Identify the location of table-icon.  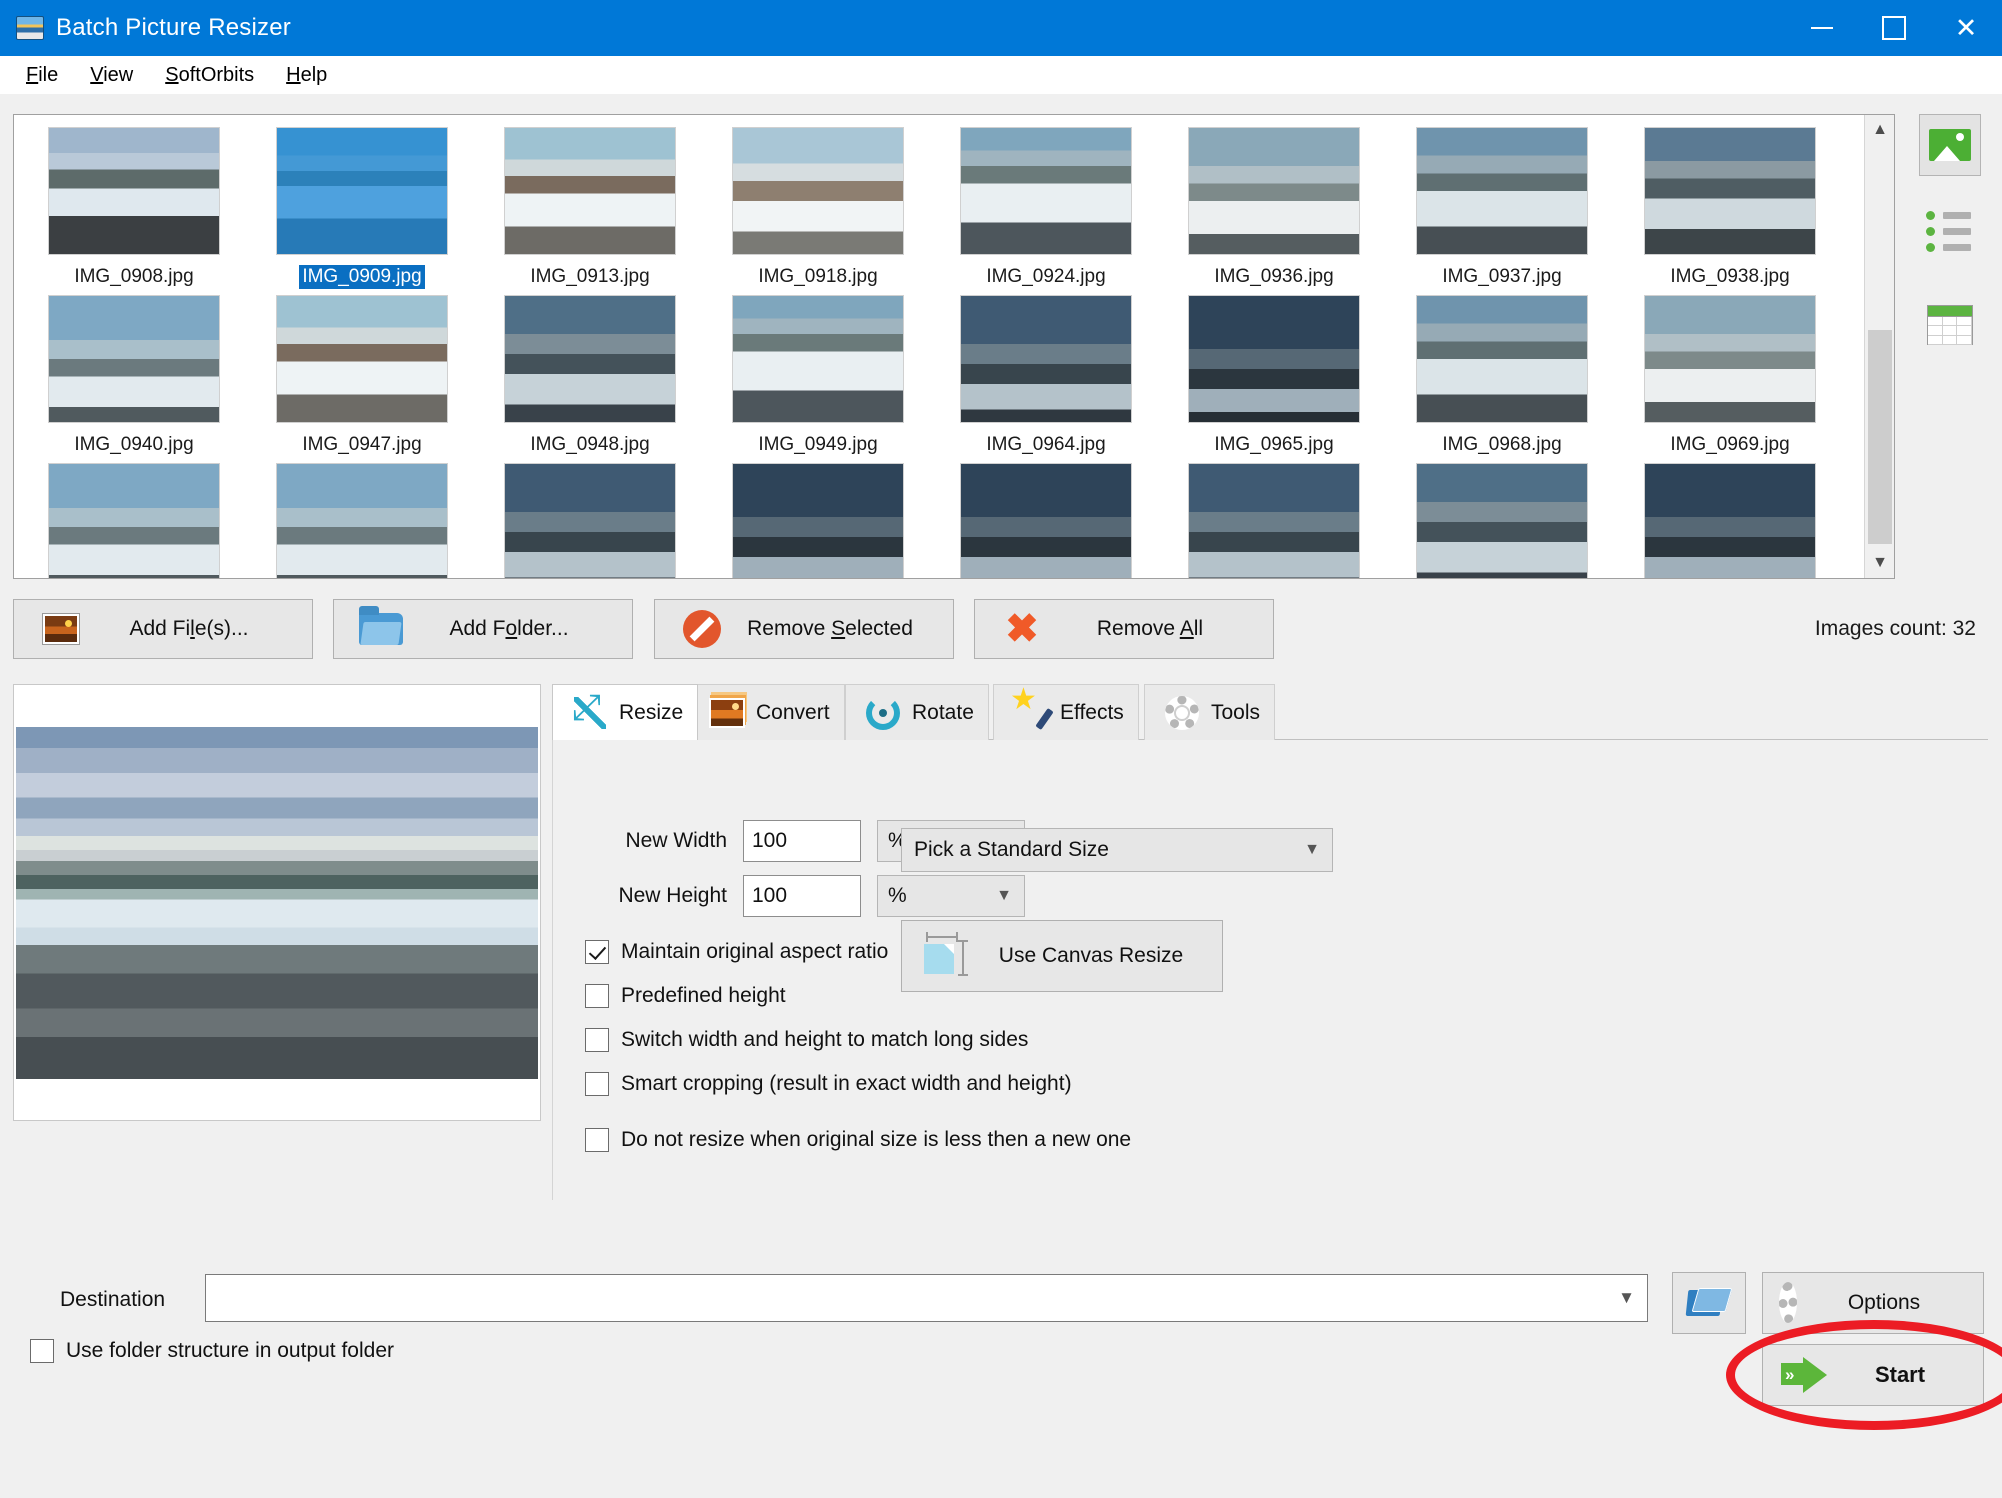
(1950, 325).